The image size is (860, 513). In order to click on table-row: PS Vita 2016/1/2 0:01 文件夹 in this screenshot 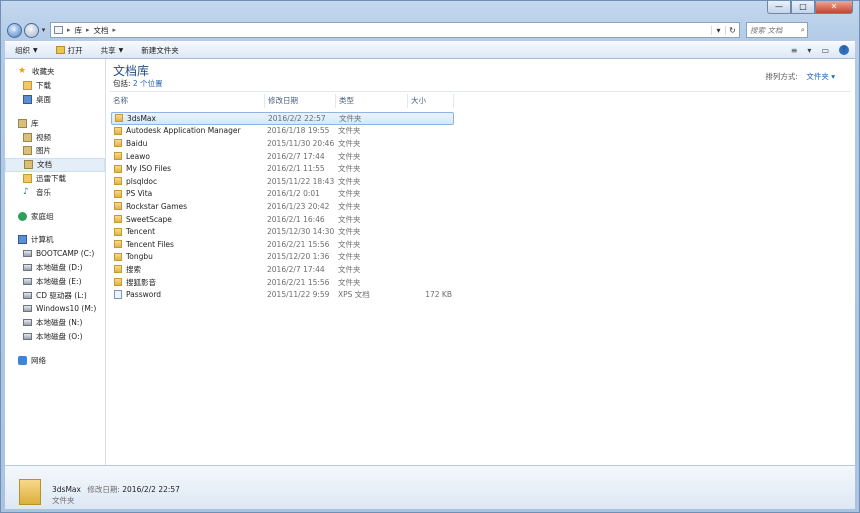, I will do `click(282, 194)`.